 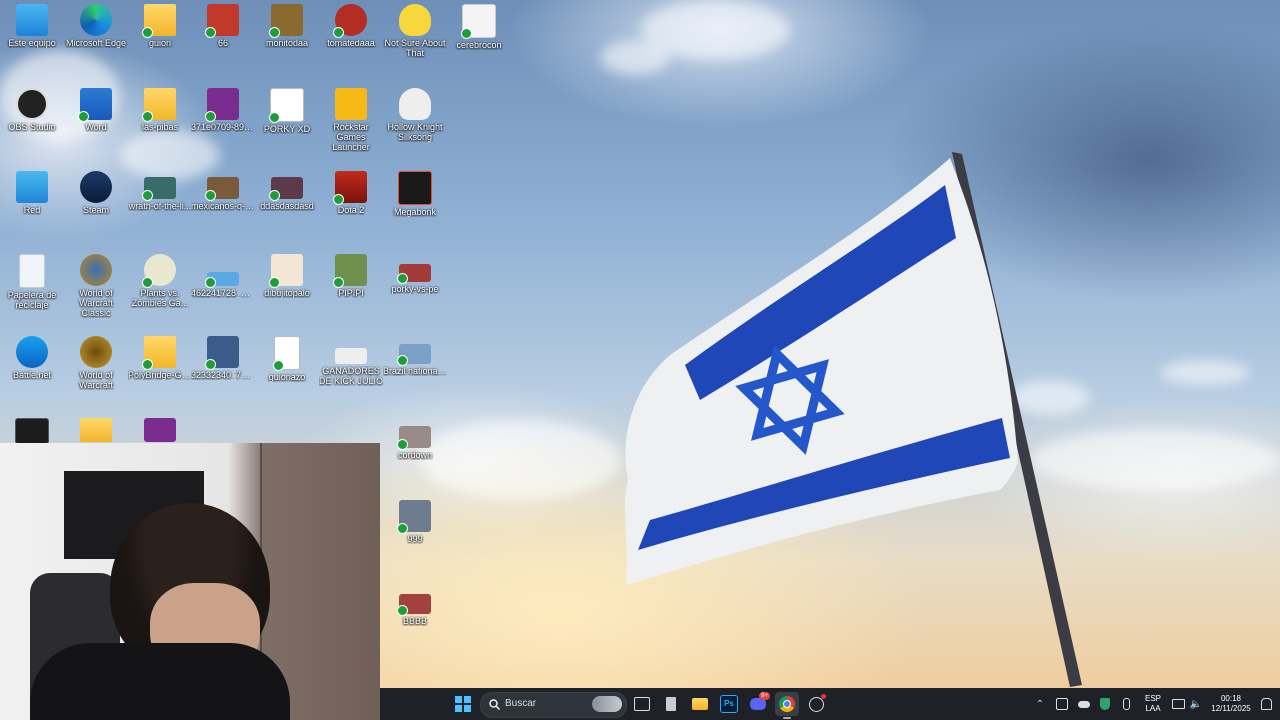 What do you see at coordinates (415, 606) in the screenshot?
I see `desktop-icon-bbbb: BBBB` at bounding box center [415, 606].